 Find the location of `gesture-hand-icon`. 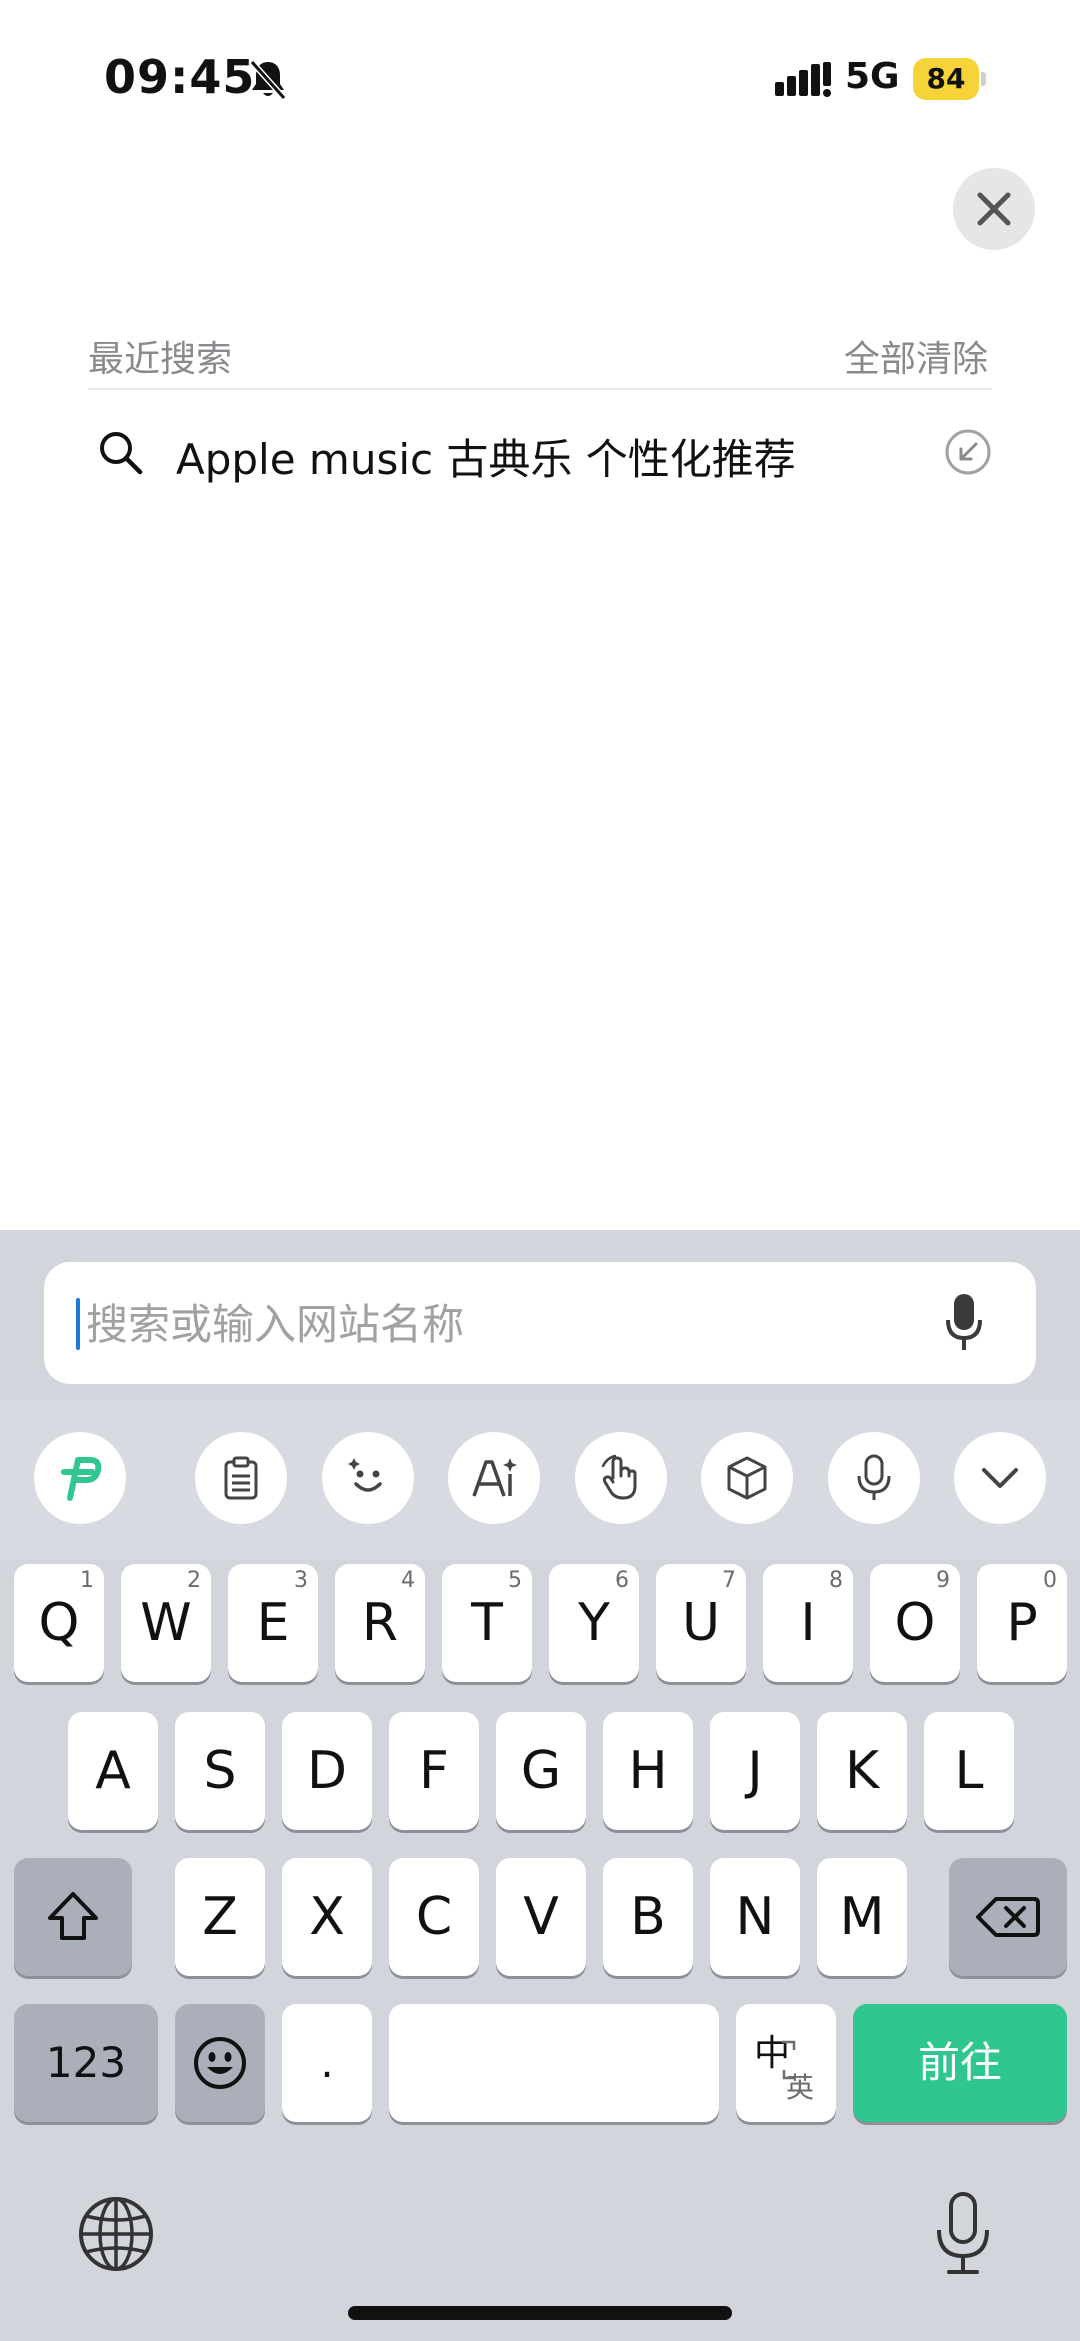

gesture-hand-icon is located at coordinates (619, 1477).